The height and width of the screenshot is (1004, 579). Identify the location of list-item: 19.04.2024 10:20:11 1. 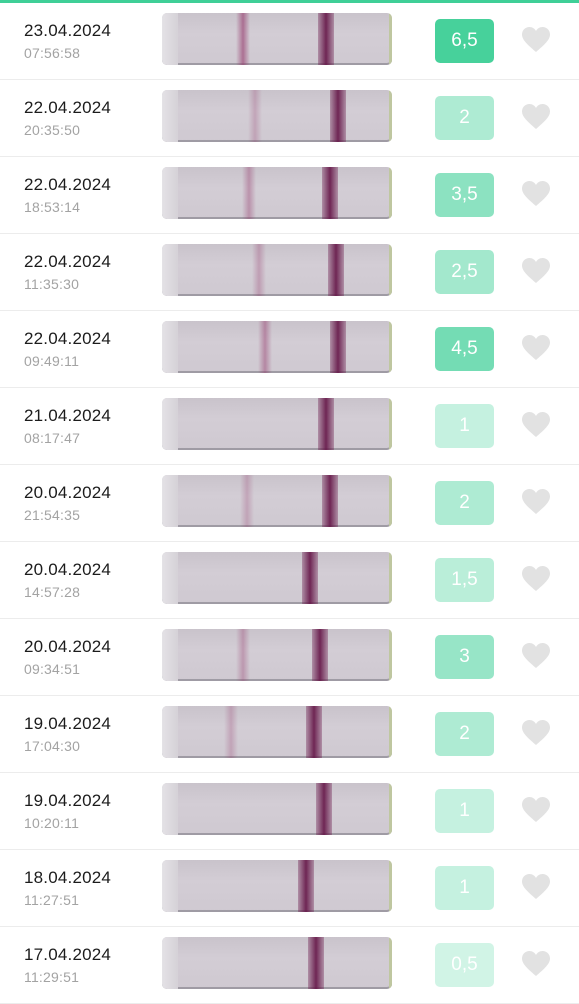
(289, 811).